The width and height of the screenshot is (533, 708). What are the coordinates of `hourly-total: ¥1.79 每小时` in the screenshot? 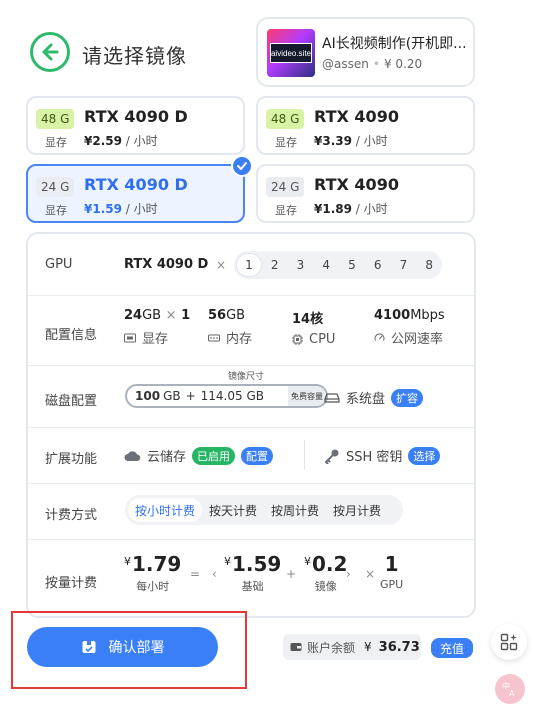 It's located at (153, 572).